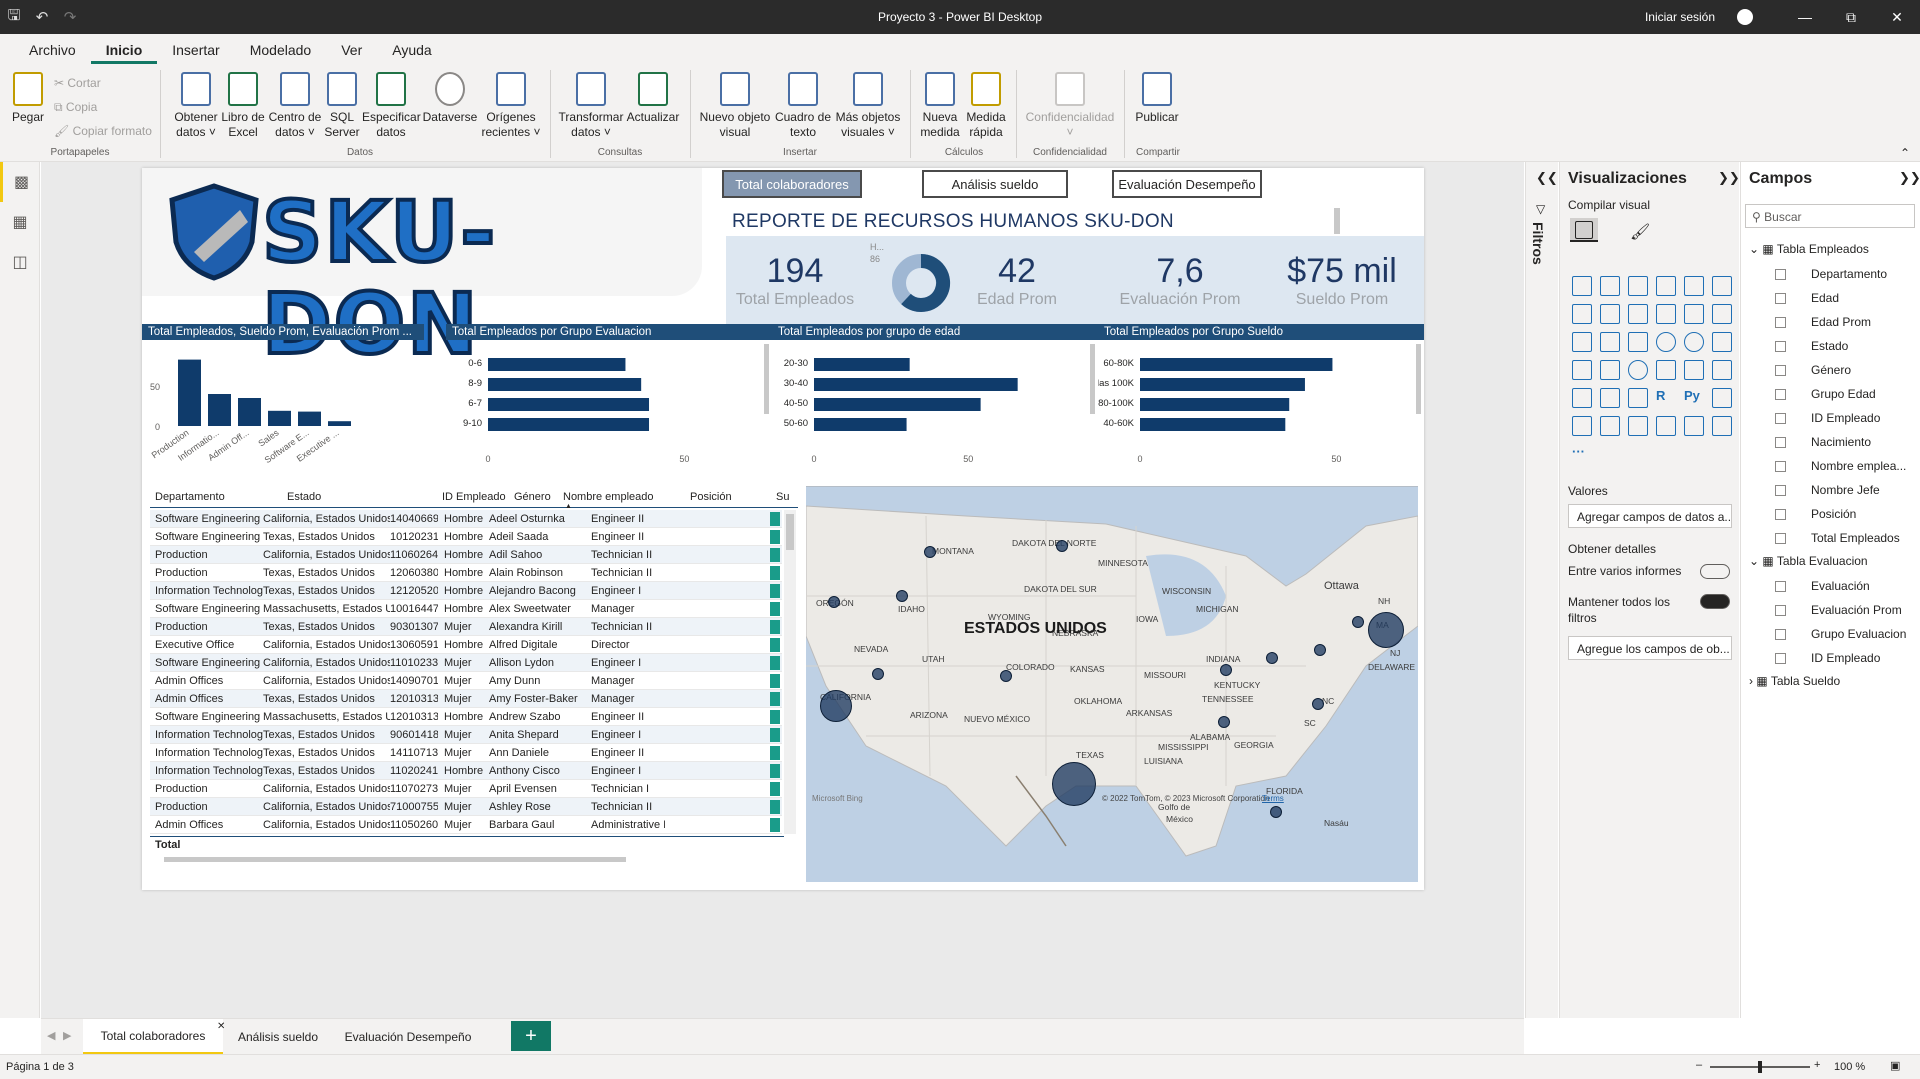  Describe the element at coordinates (411, 49) in the screenshot. I see `tab-ayuda: Ayuda` at that location.